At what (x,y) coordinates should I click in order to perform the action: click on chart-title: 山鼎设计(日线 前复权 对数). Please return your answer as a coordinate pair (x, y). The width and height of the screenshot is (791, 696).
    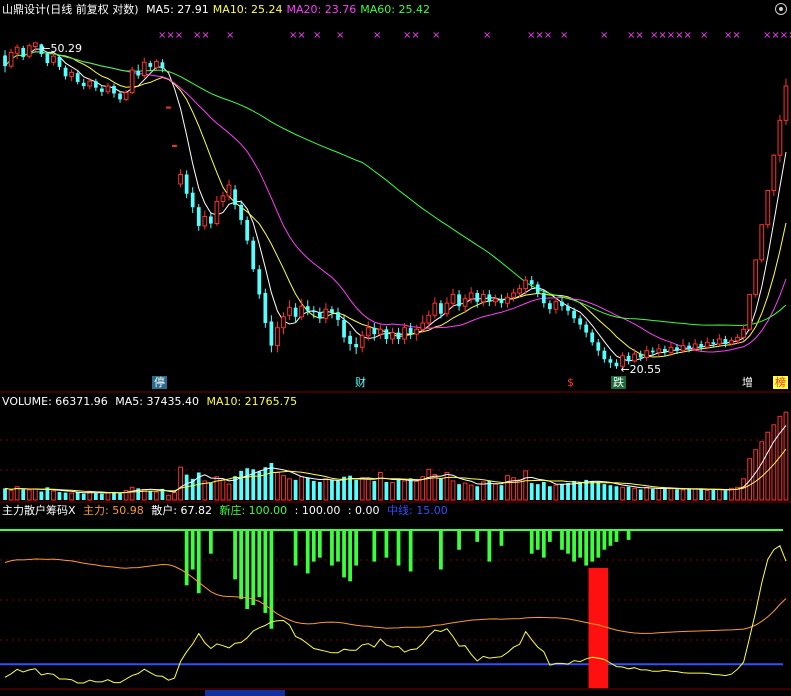
    Looking at the image, I should click on (70, 9).